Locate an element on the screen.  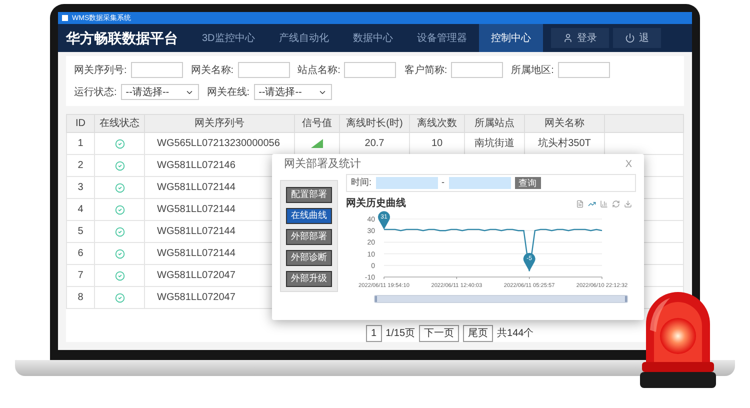
line-chart-icon is located at coordinates (592, 204).